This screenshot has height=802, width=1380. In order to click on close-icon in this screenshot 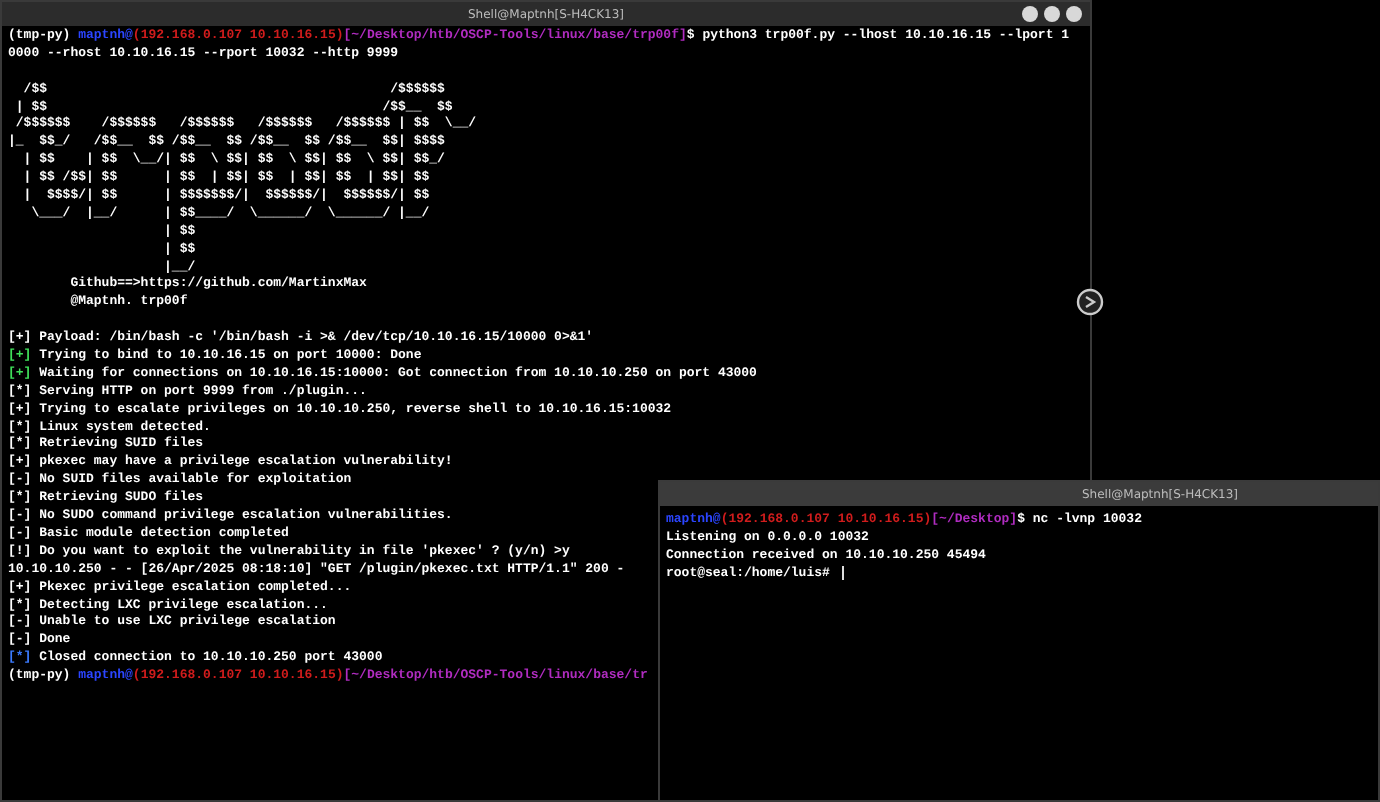, I will do `click(1074, 14)`.